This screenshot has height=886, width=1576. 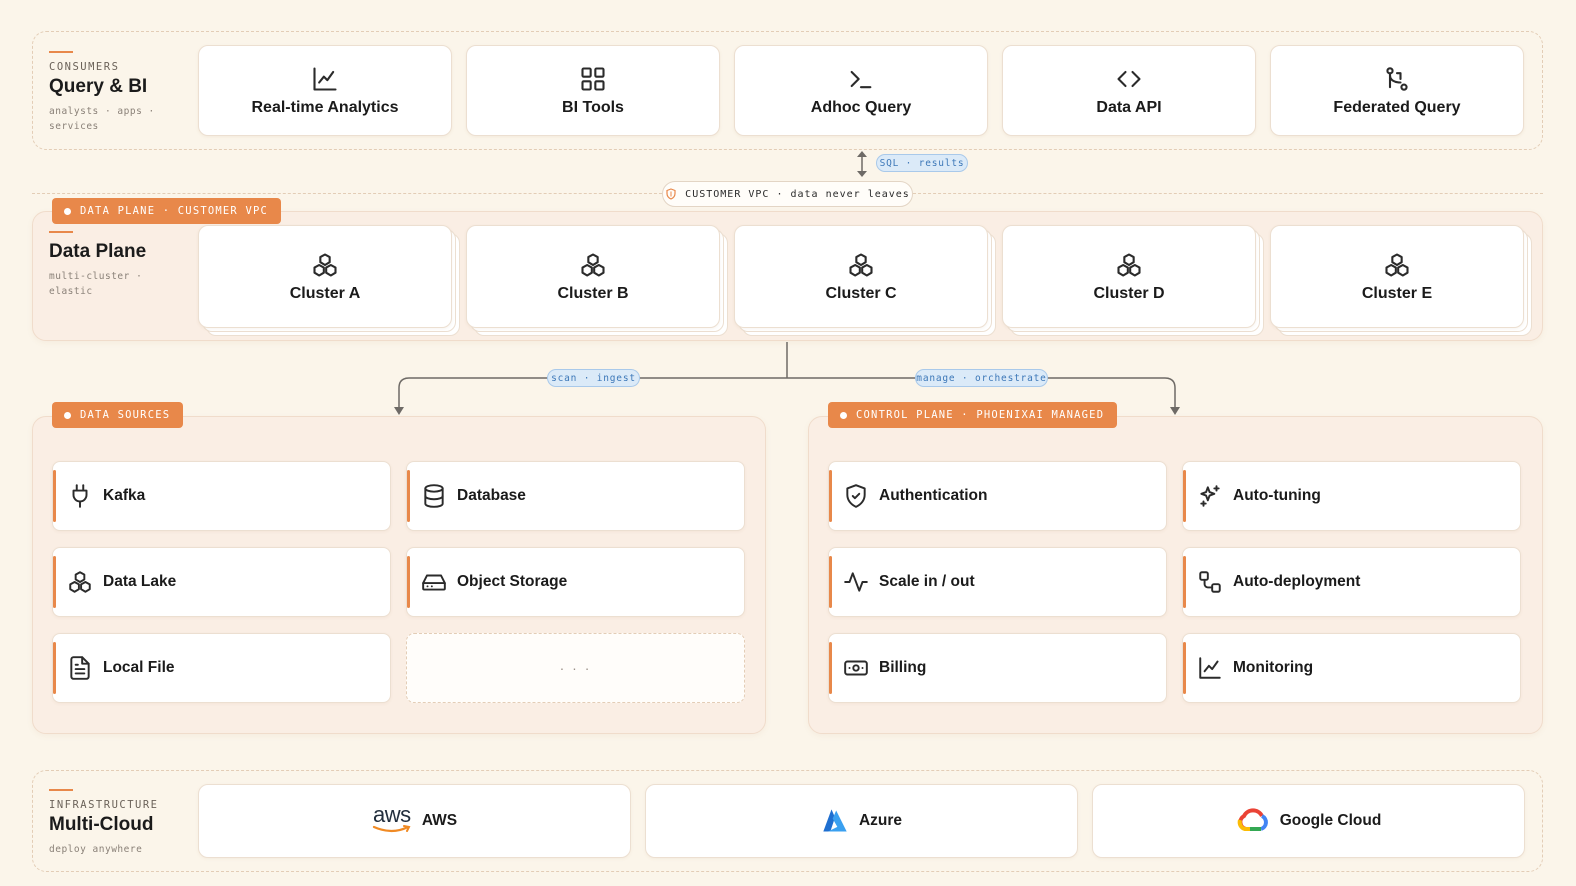 What do you see at coordinates (1397, 293) in the screenshot?
I see `cluster-label: Cluster E` at bounding box center [1397, 293].